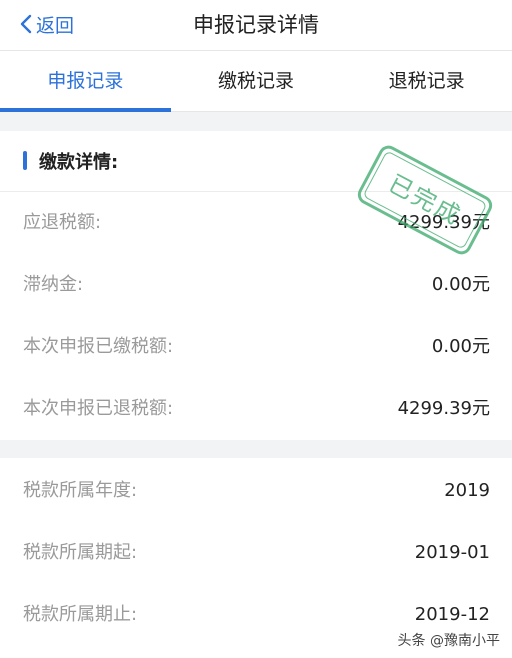 This screenshot has height=658, width=512. I want to click on detail-row-paid-tax: 本次申报已缴税额: 0.00元, so click(256, 347).